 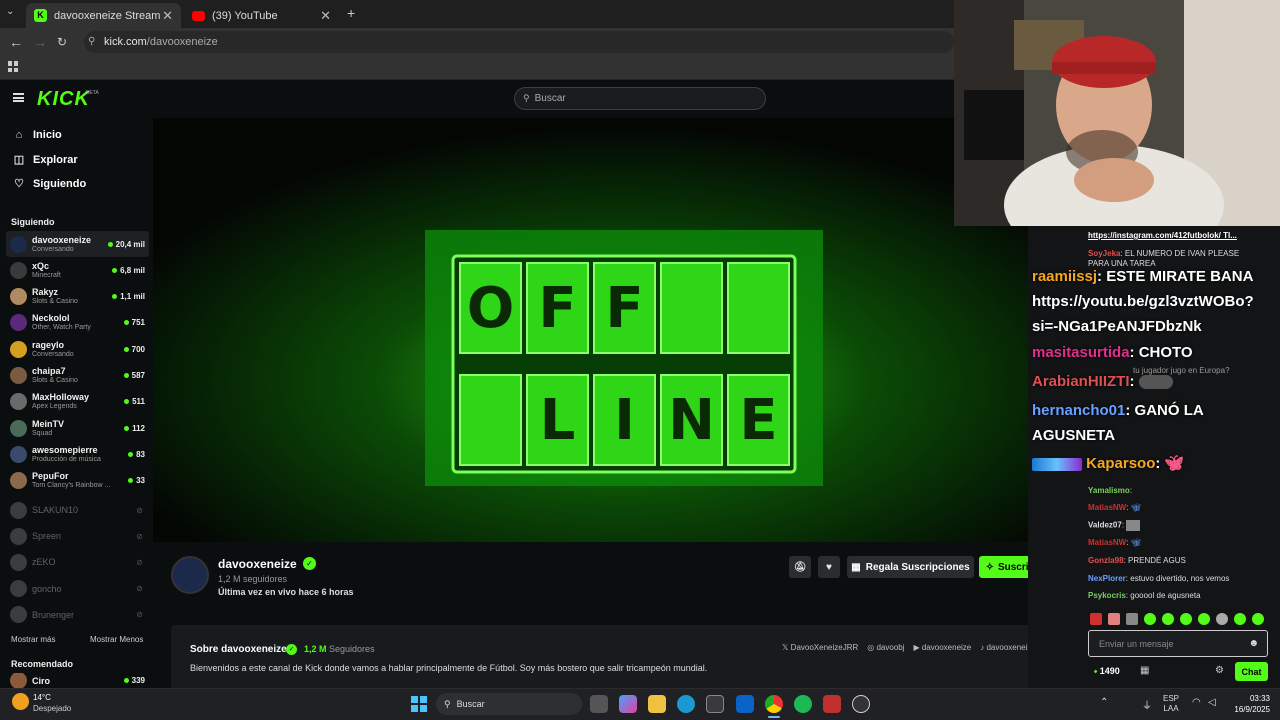 What do you see at coordinates (77, 402) in the screenshot?
I see `sidebar-channel: MaxHolloway Apex Legends 511` at bounding box center [77, 402].